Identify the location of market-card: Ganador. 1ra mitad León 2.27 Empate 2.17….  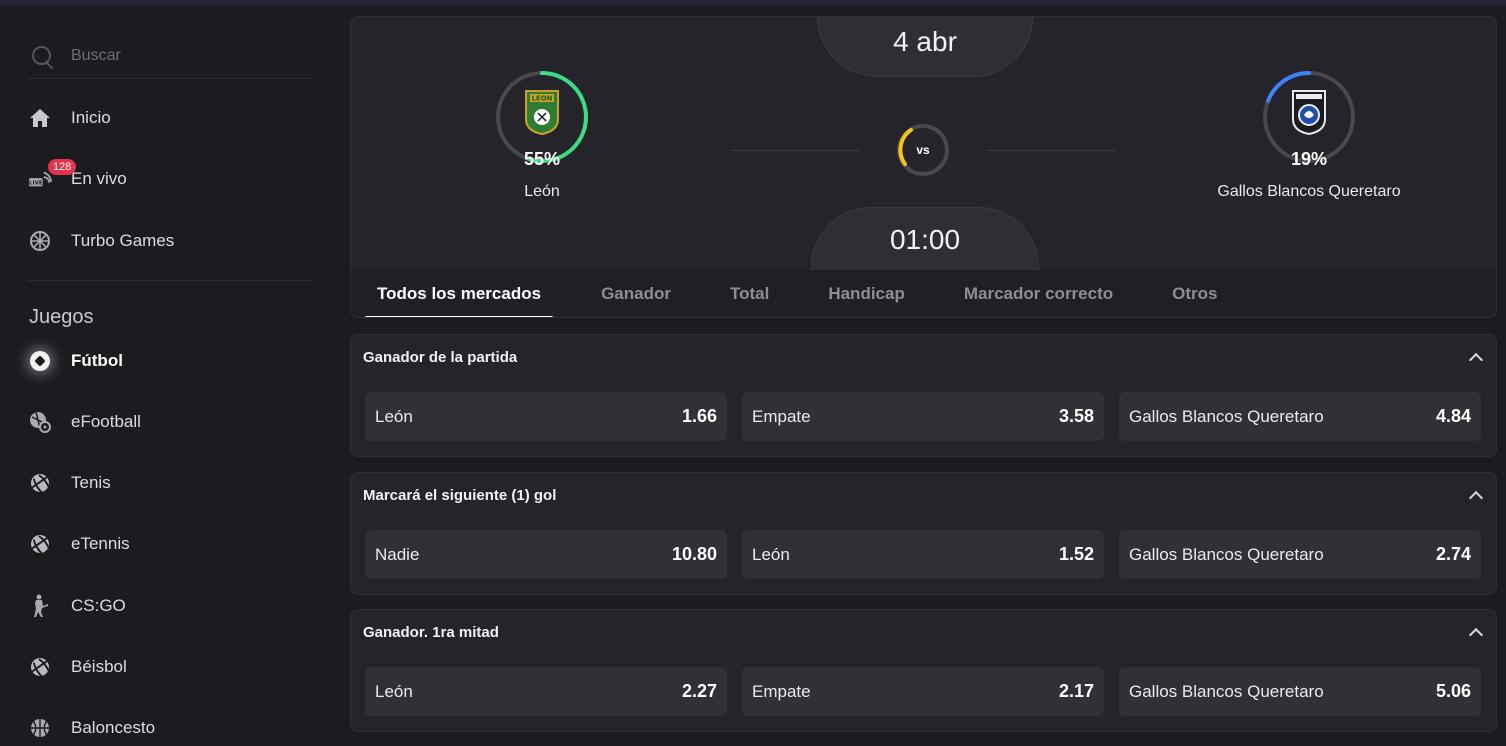
(923, 670).